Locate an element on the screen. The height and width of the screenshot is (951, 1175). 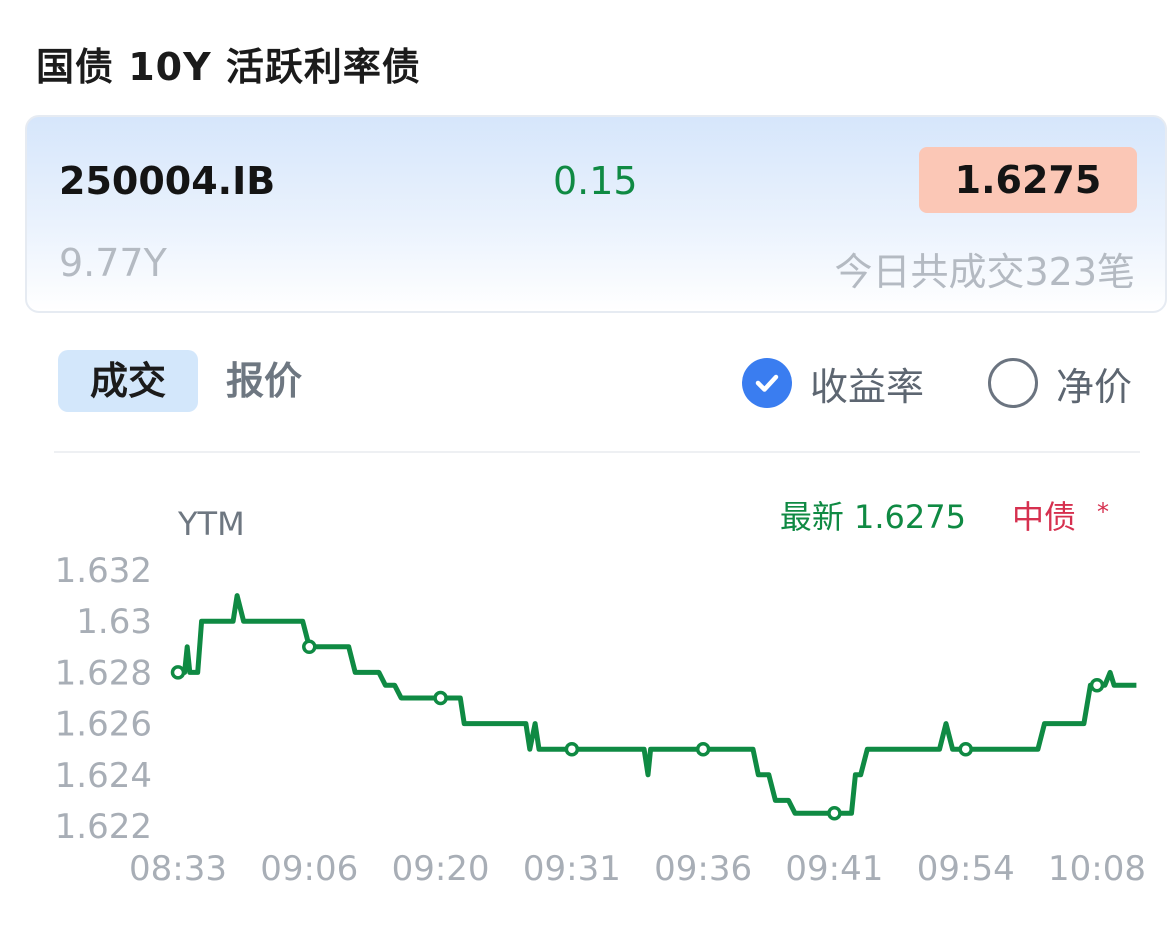
bond-term: 9.77Y is located at coordinates (113, 263).